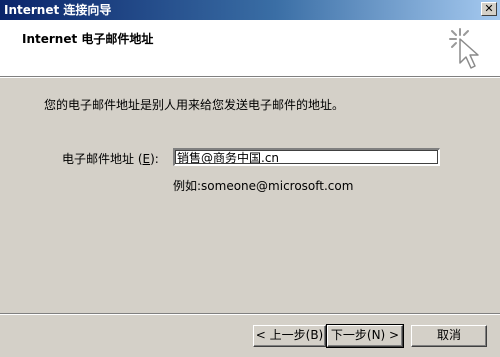 This screenshot has height=357, width=500. Describe the element at coordinates (146, 159) in the screenshot. I see `email-label-hotkey: E` at that location.